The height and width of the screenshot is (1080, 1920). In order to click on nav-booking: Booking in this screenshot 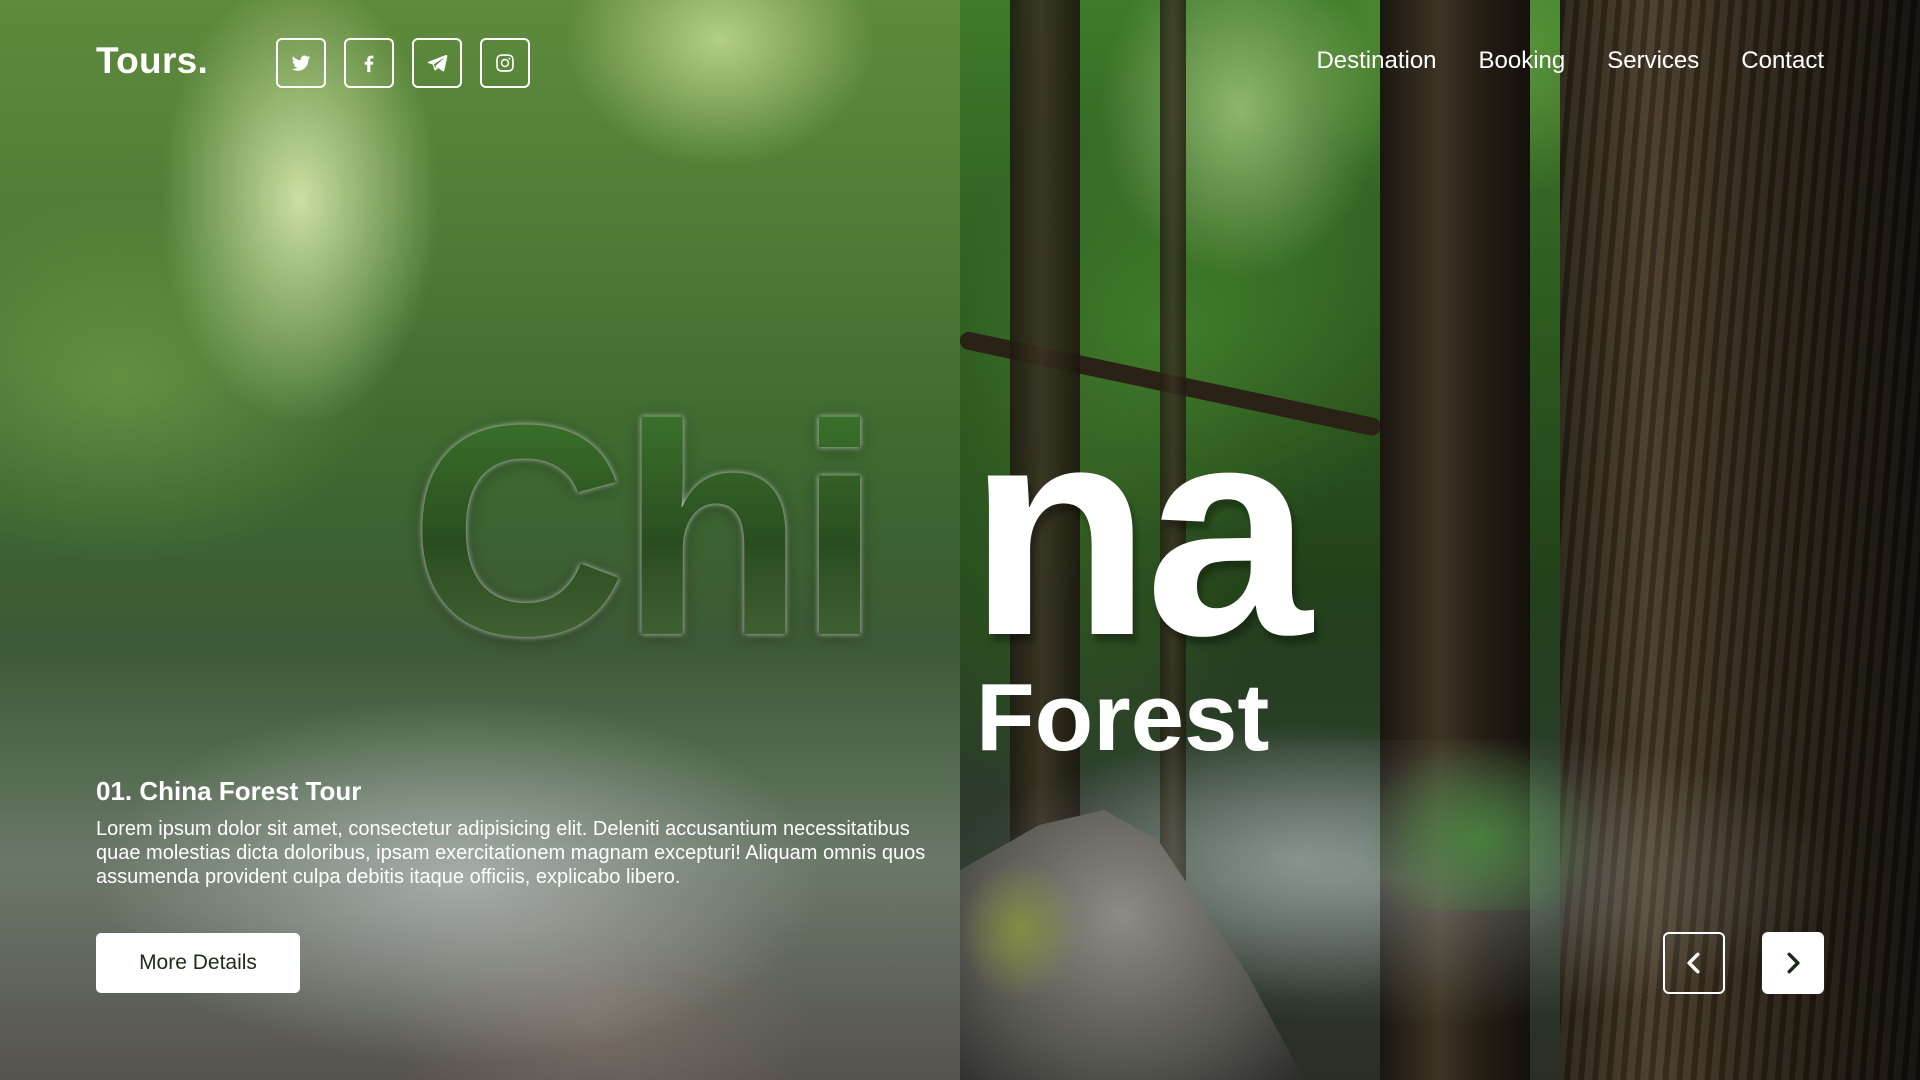, I will do `click(1522, 61)`.